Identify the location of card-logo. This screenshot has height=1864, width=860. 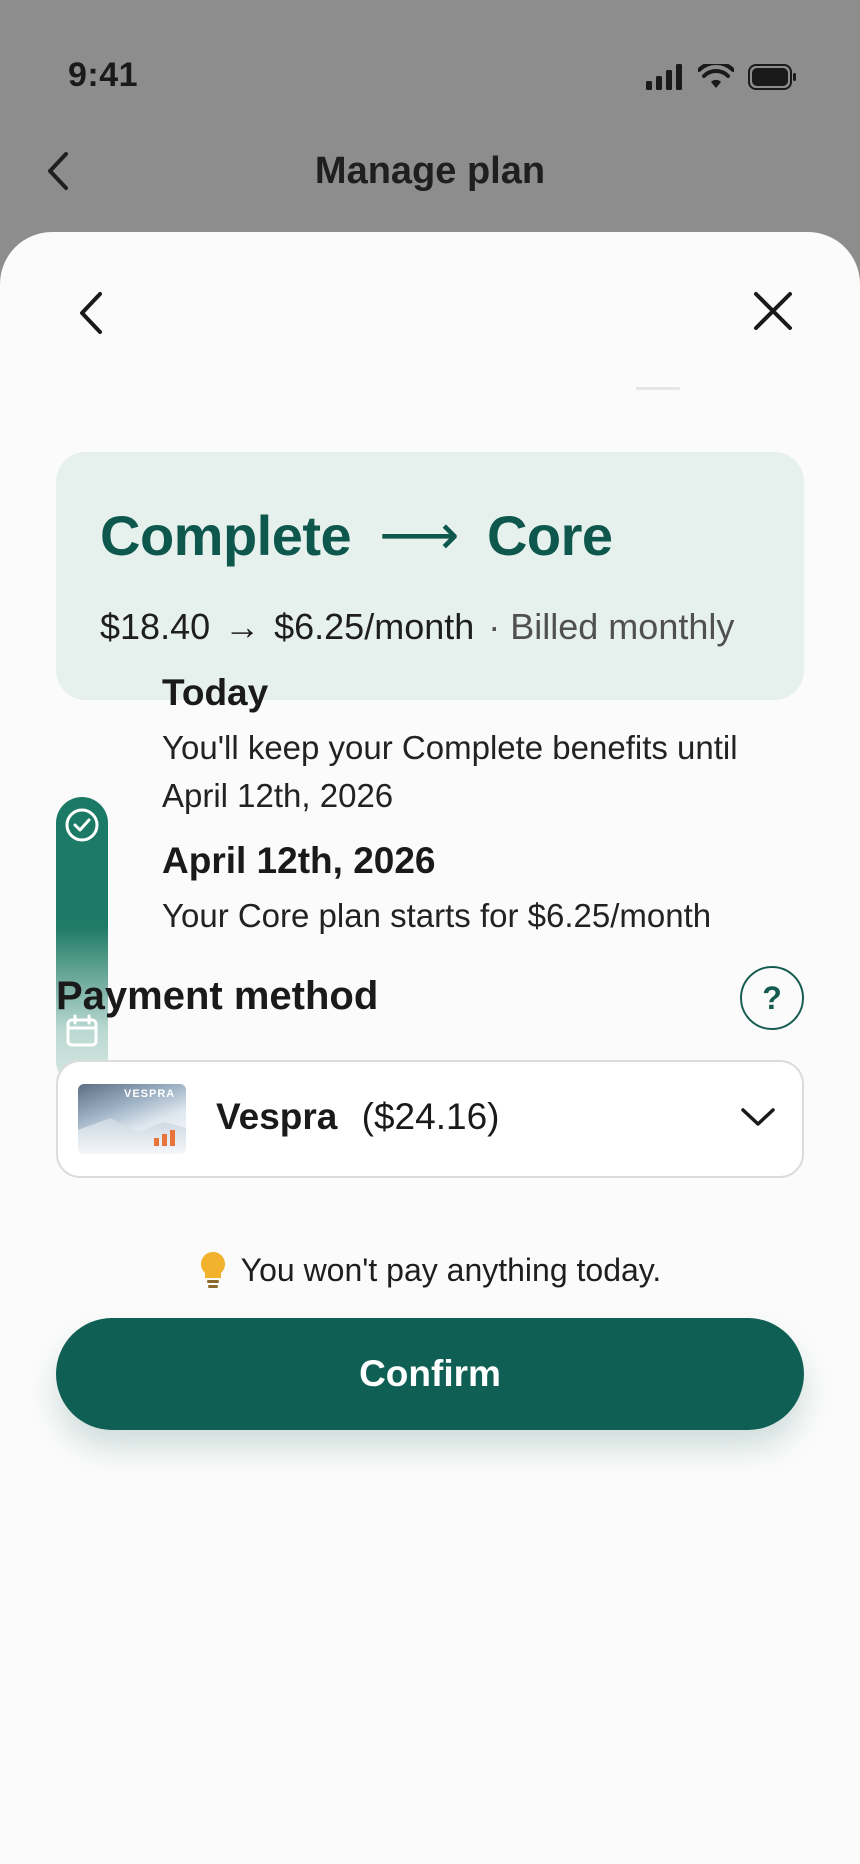
(164, 1138).